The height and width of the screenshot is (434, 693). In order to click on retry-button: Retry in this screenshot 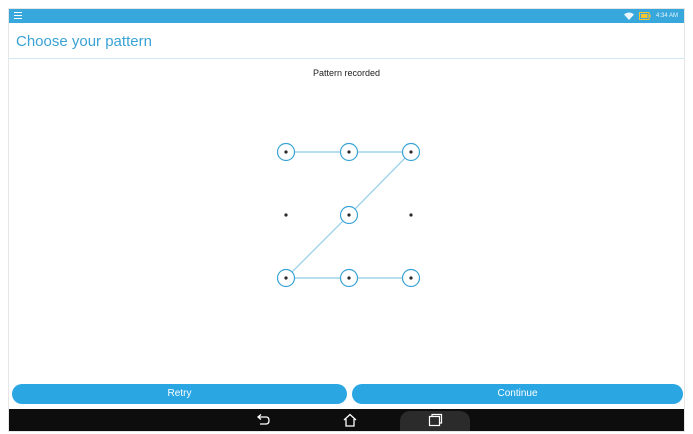, I will do `click(179, 394)`.